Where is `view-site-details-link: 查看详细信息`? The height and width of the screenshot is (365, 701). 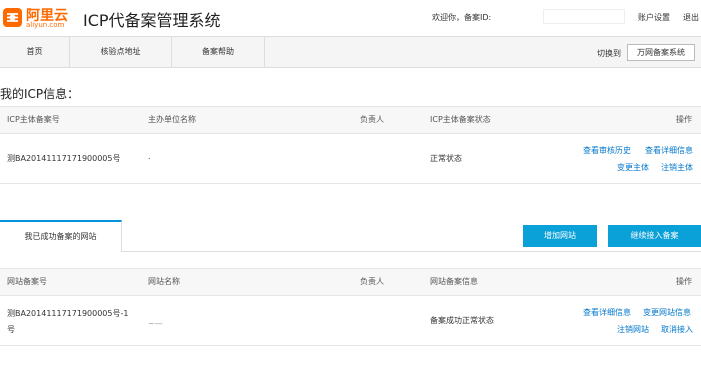 view-site-details-link: 查看详细信息 is located at coordinates (607, 312).